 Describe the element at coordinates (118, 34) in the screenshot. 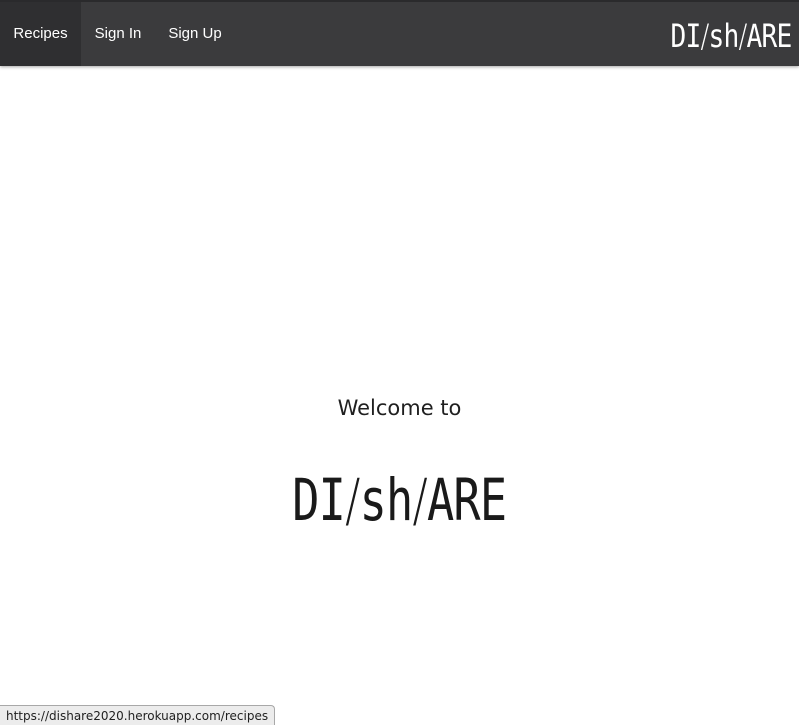

I see `nav-item-sign-in: Sign In` at that location.